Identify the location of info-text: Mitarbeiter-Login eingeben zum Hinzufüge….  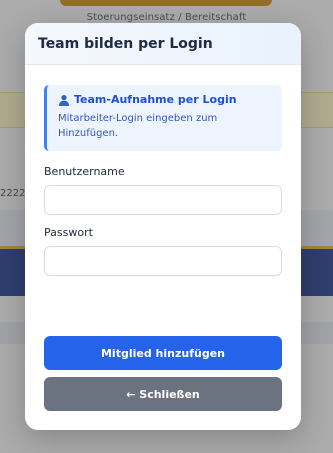
(138, 126).